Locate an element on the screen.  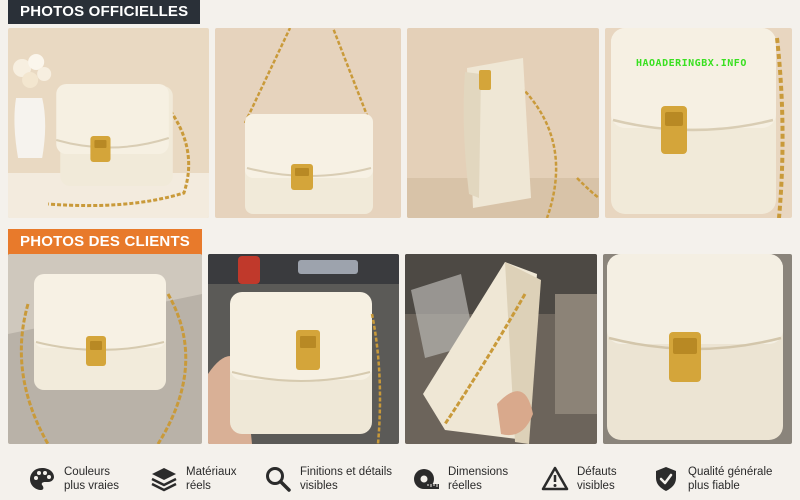
warning-icon is located at coordinates (555, 479).